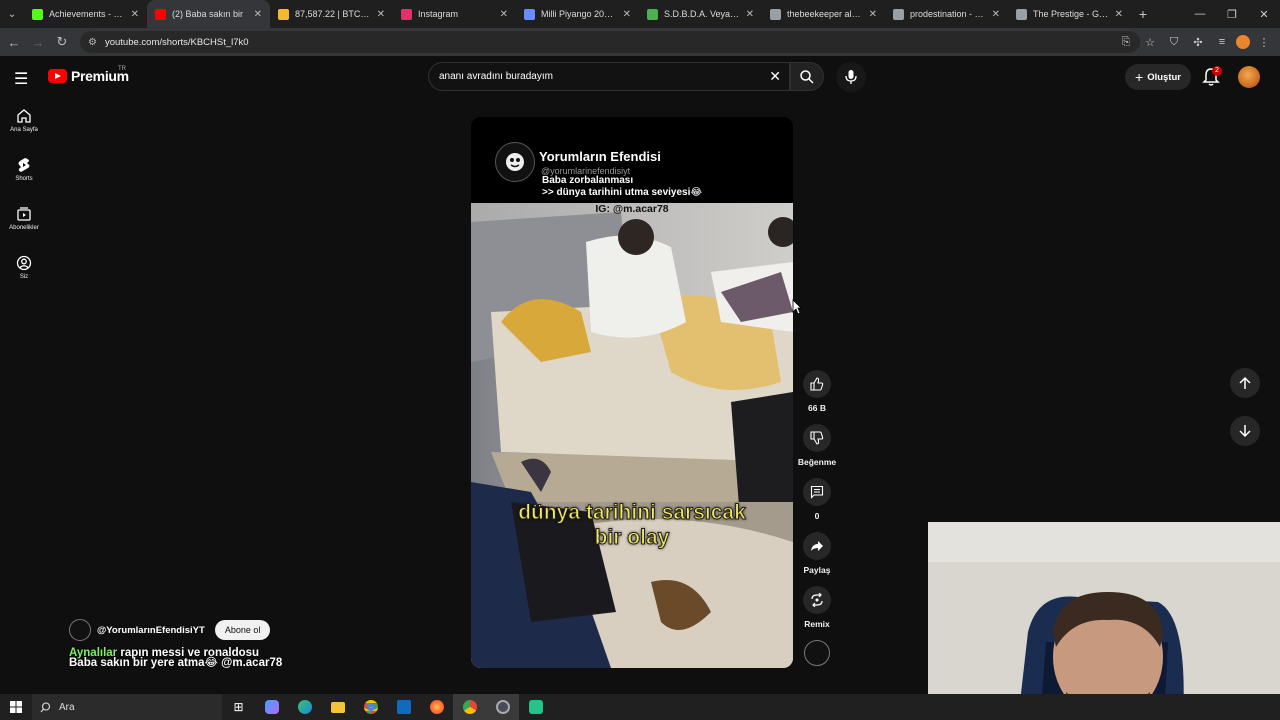 The height and width of the screenshot is (720, 1280). I want to click on dislike-label: Beğenme, so click(817, 462).